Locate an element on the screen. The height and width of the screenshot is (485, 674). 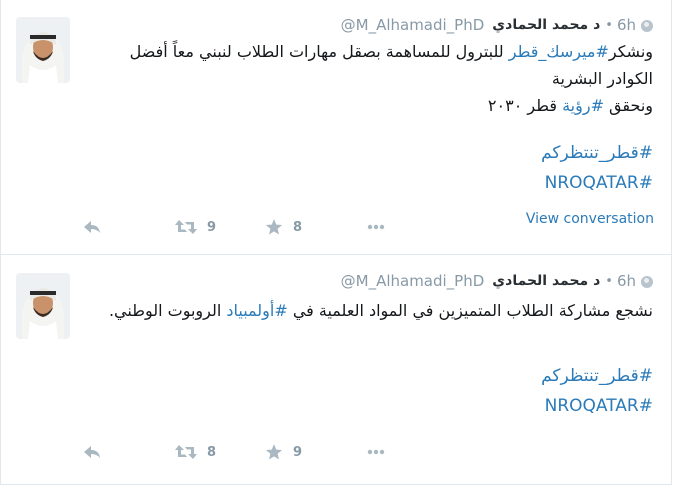
favorite-count: 8 is located at coordinates (298, 227).